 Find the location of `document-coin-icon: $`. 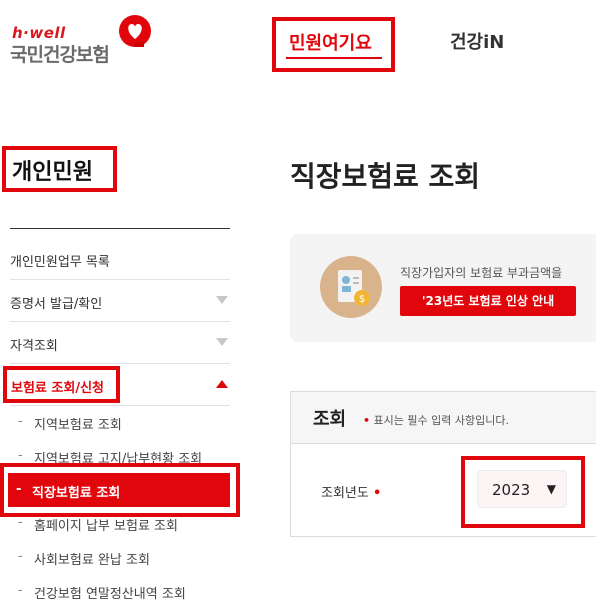

document-coin-icon: $ is located at coordinates (351, 287).